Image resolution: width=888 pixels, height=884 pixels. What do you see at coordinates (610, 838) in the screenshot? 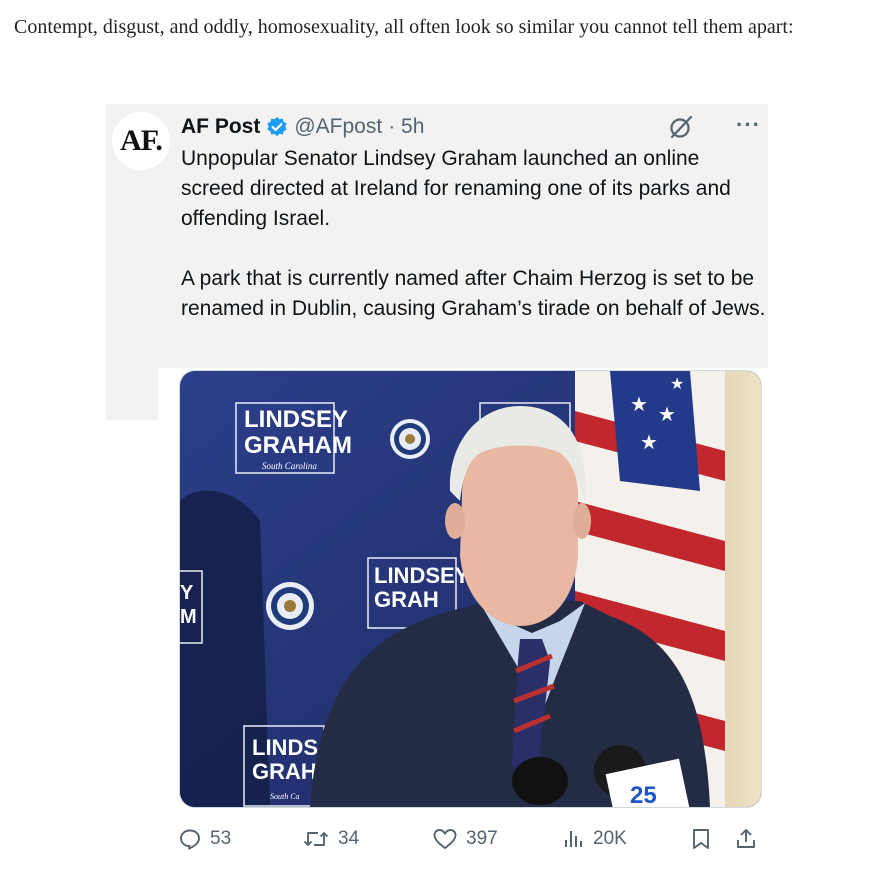
I see `view-count: 20K` at bounding box center [610, 838].